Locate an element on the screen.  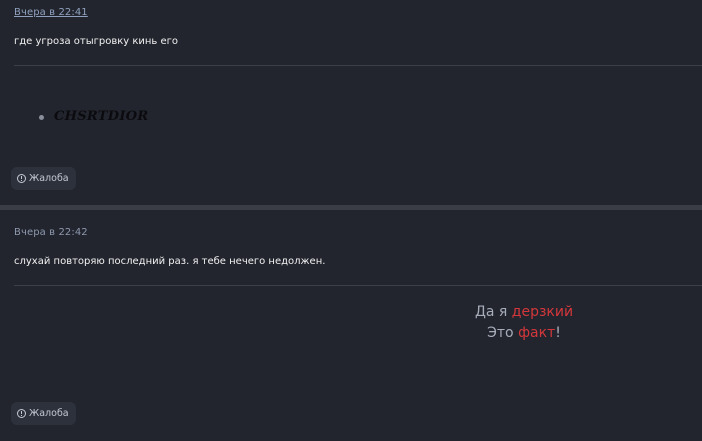
post-message: где угроза отыгровку кинь его is located at coordinates (96, 41).